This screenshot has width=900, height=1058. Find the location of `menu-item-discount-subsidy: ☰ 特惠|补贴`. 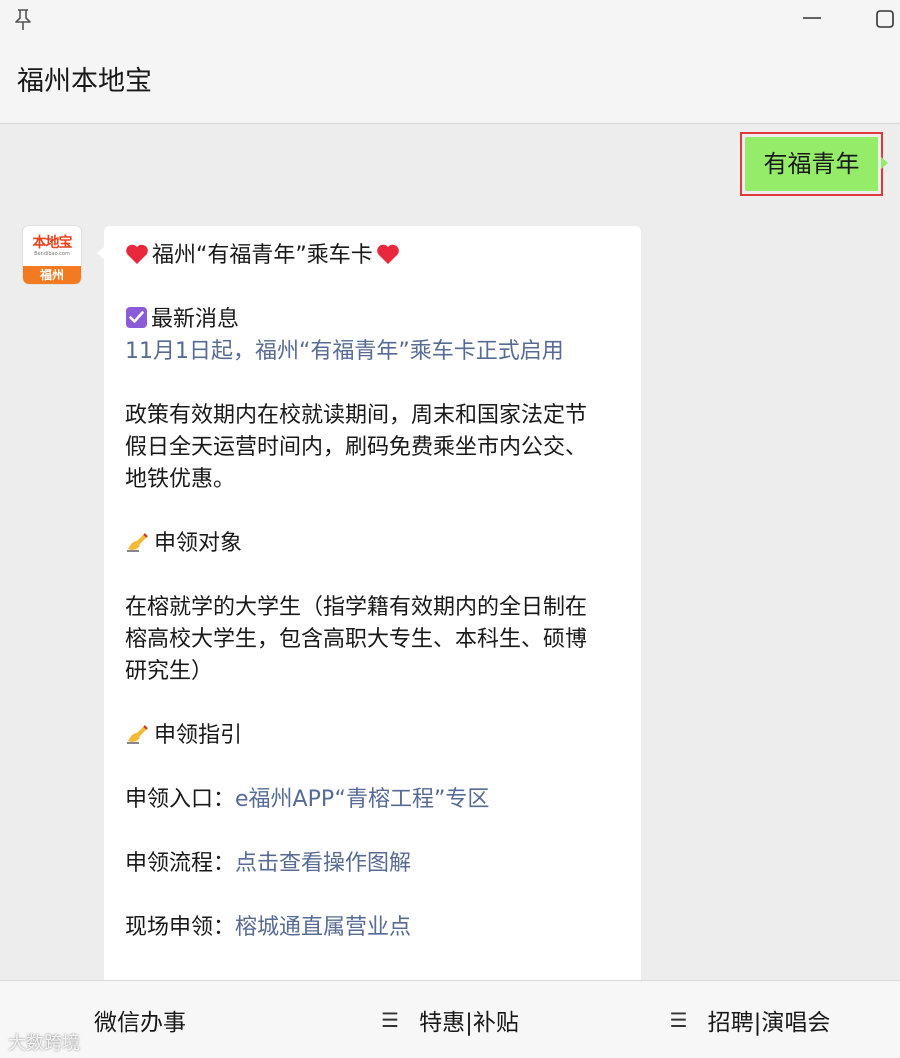

menu-item-discount-subsidy: ☰ 特惠|补贴 is located at coordinates (450, 1019).